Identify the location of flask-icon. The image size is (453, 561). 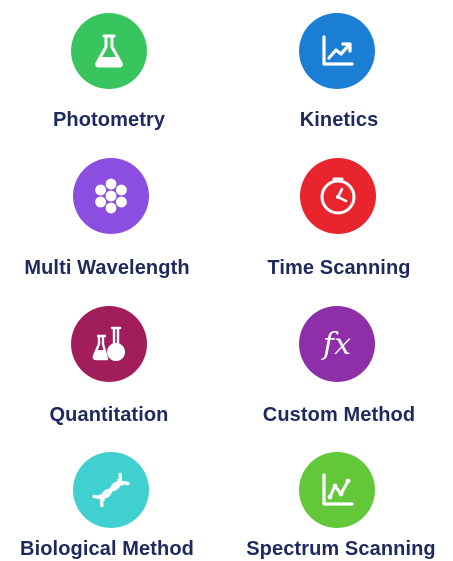
(109, 51).